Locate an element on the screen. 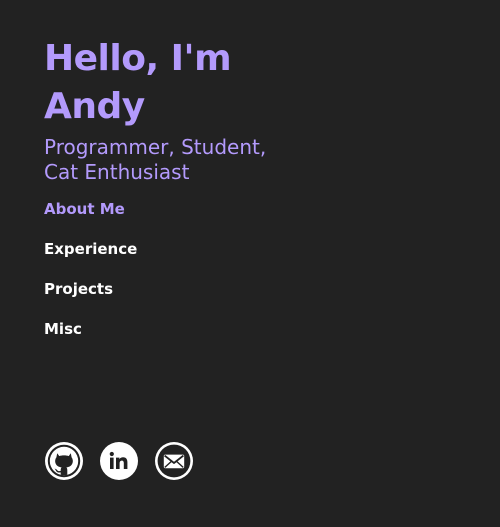 The image size is (500, 527). linkedin-icon is located at coordinates (119, 461).